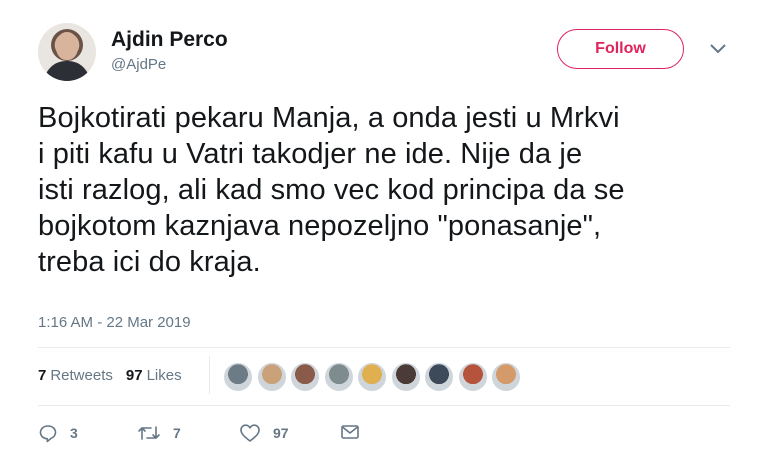 The height and width of the screenshot is (464, 767). What do you see at coordinates (81, 375) in the screenshot?
I see `retweets-label: Retweets` at bounding box center [81, 375].